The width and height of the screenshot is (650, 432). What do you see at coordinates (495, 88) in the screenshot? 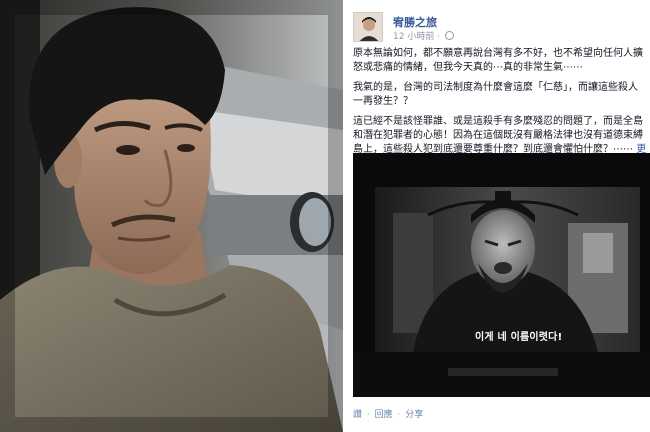
I see `text-line: 我氣的是，台灣的司法制度為什麼會這麼「仁慈」，而讓這些殺人` at bounding box center [495, 88].